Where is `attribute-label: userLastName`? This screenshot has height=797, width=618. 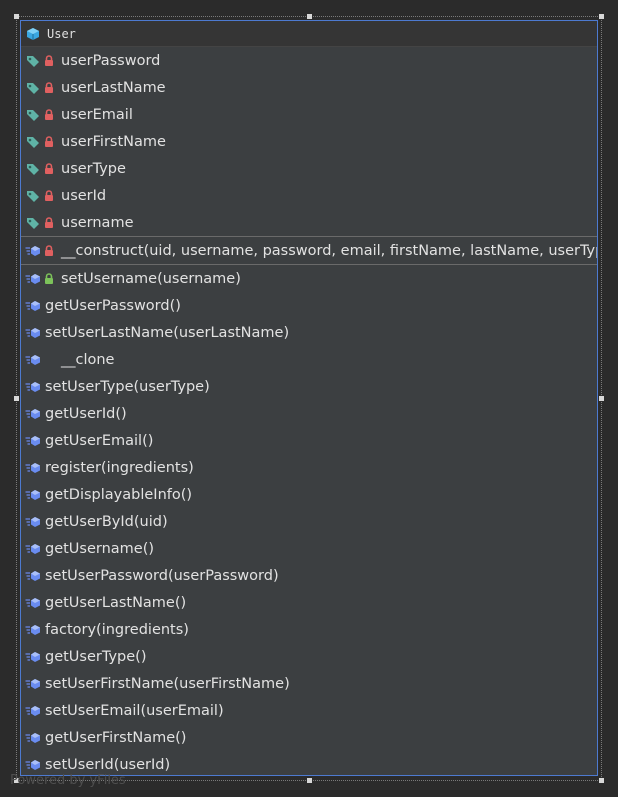 attribute-label: userLastName is located at coordinates (113, 87).